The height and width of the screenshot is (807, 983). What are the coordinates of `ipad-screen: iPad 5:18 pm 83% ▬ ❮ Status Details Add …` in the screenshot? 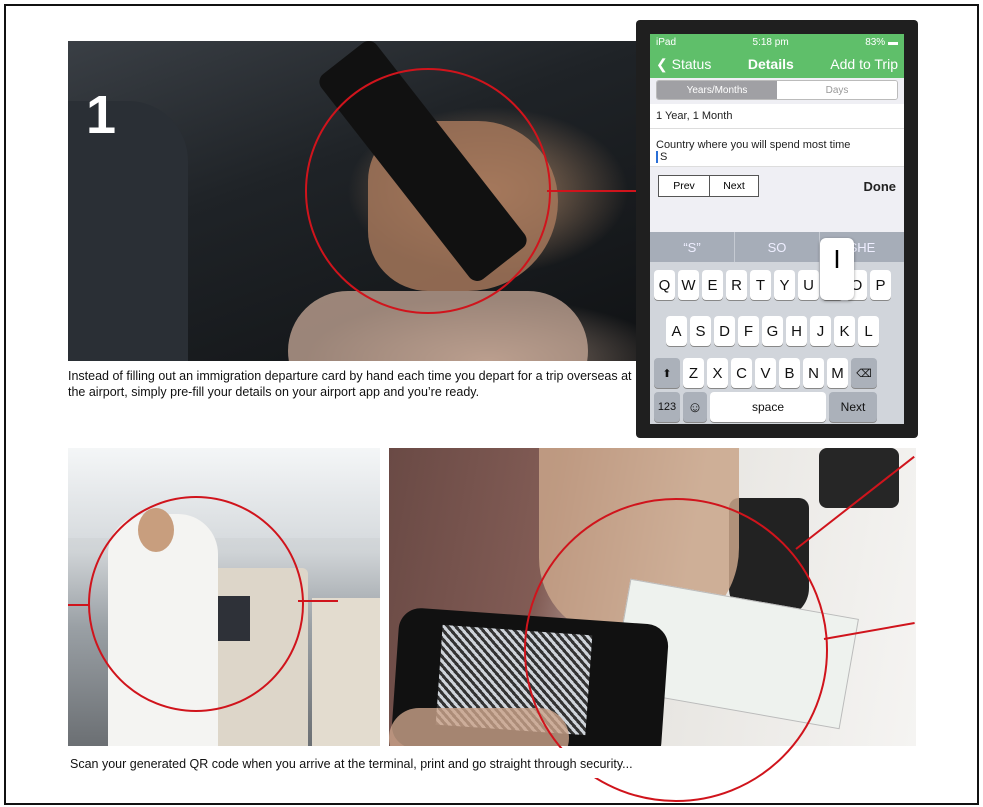 It's located at (777, 229).